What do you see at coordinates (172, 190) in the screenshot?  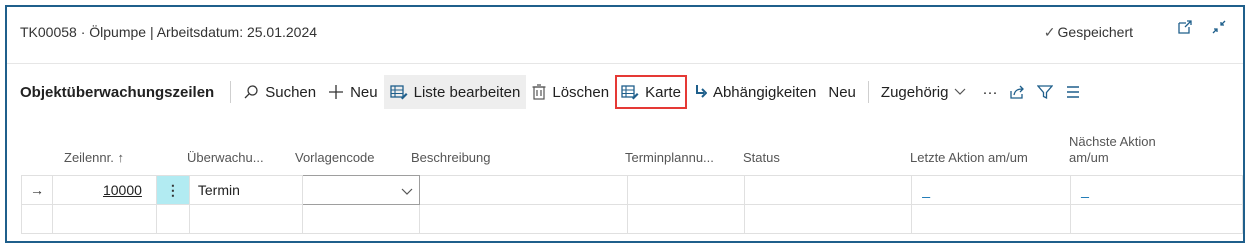 I see `row-menu-button: ⋮` at bounding box center [172, 190].